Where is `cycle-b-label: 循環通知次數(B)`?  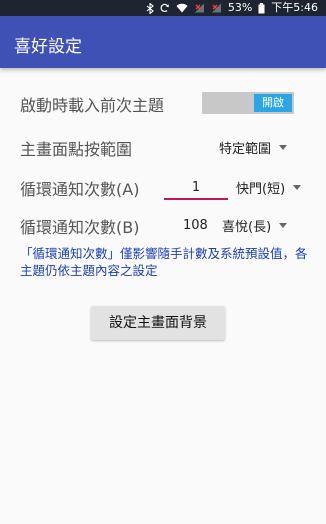
cycle-b-label: 循環通知次數(B) is located at coordinates (80, 227).